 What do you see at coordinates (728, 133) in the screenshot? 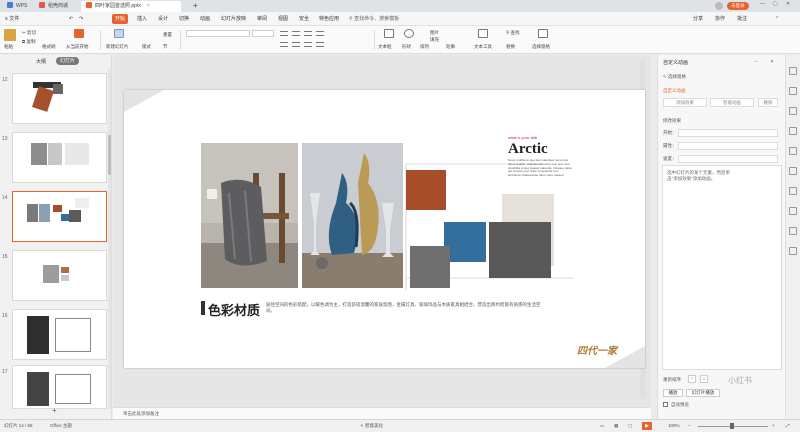
I see `start-select` at bounding box center [728, 133].